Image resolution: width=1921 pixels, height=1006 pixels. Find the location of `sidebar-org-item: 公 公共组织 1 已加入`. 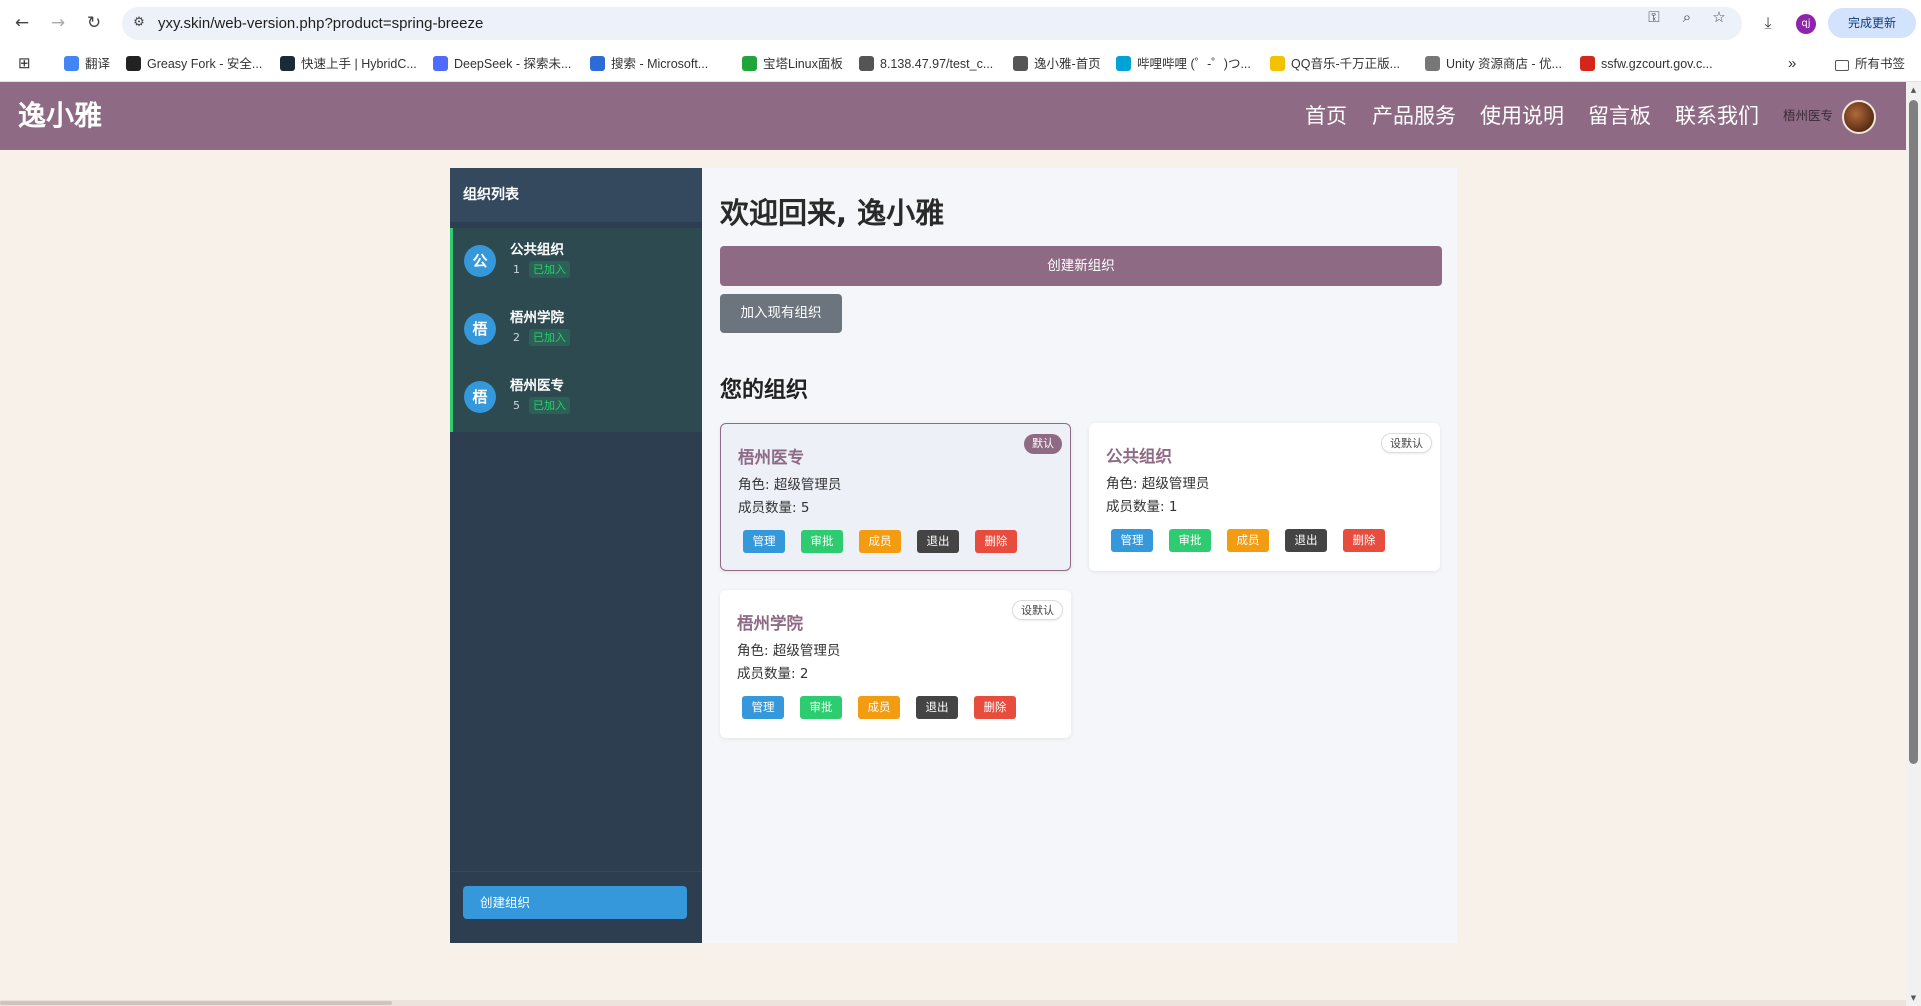

sidebar-org-item: 公 公共组织 1 已加入 is located at coordinates (577, 262).